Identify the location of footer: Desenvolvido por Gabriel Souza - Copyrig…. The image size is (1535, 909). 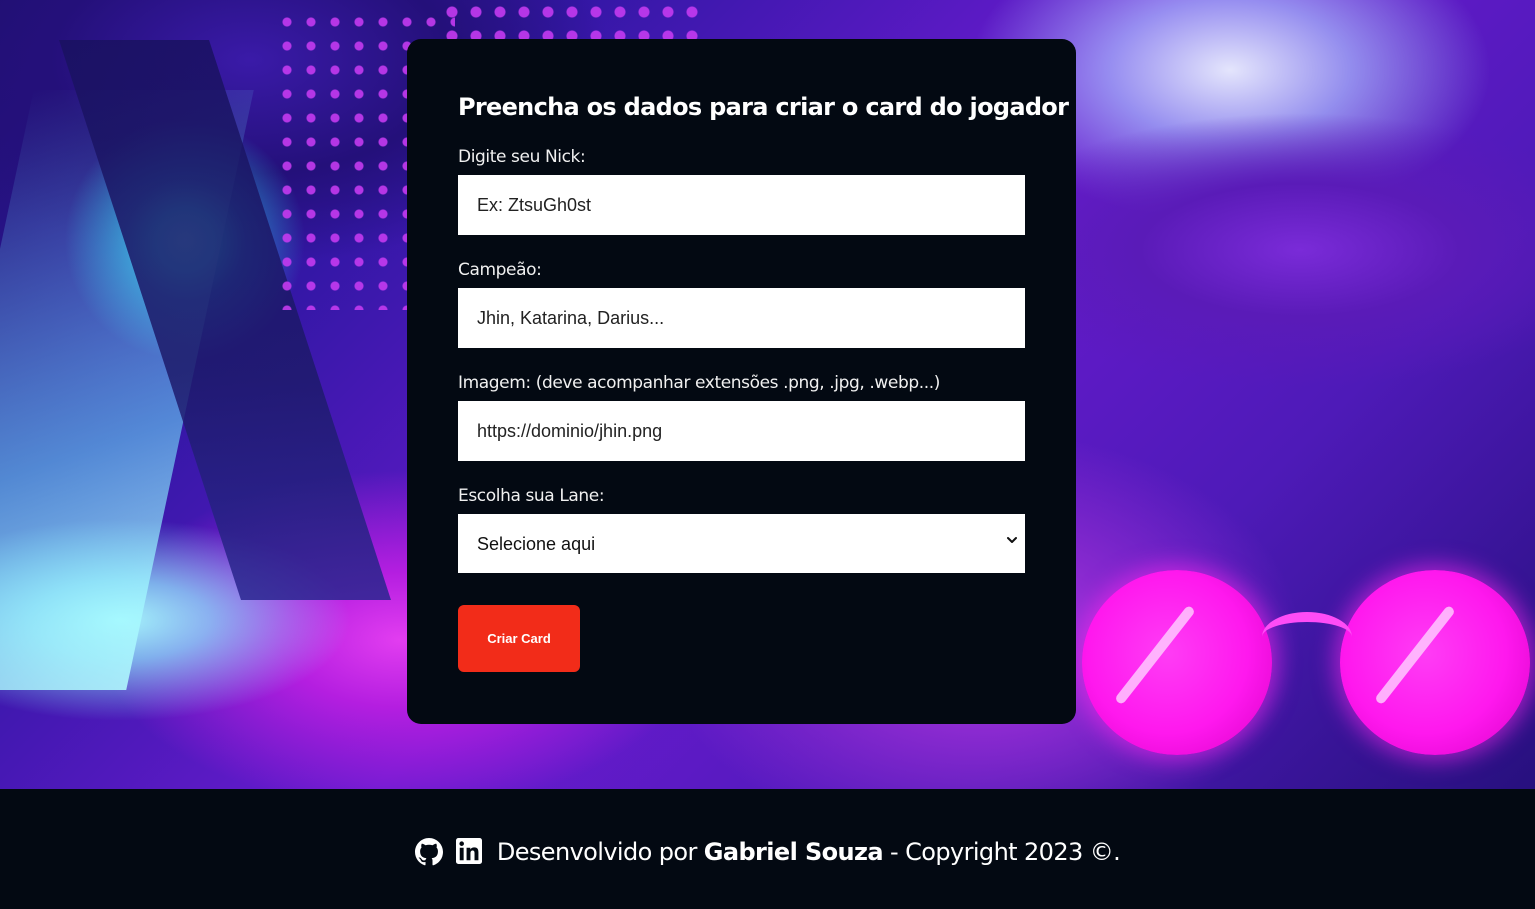
(767, 849).